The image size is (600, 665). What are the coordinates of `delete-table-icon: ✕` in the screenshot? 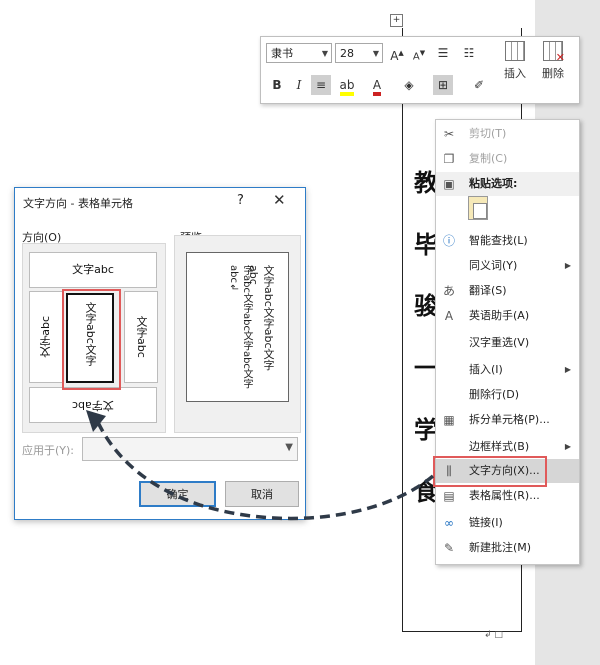 It's located at (554, 52).